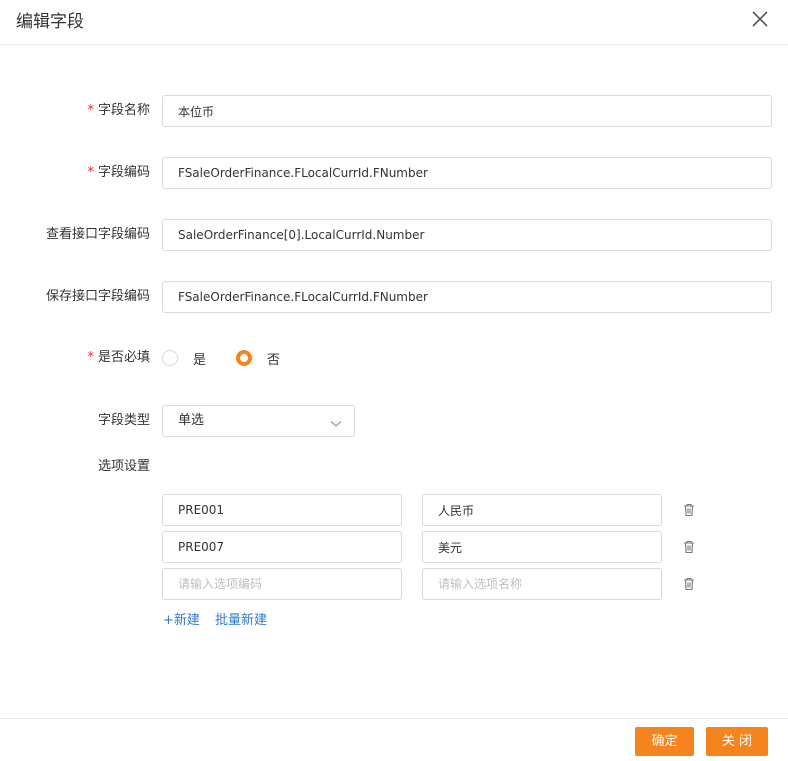  I want to click on dialog-header: 编辑字段, so click(394, 22).